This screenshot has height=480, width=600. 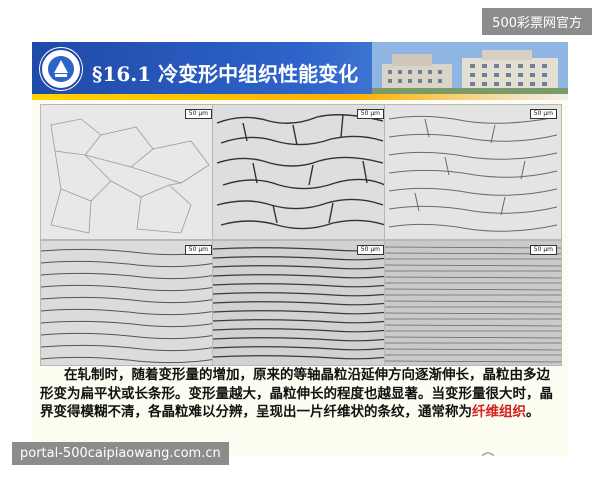 I want to click on micrograph-6: 50 μm, so click(x=473, y=303).